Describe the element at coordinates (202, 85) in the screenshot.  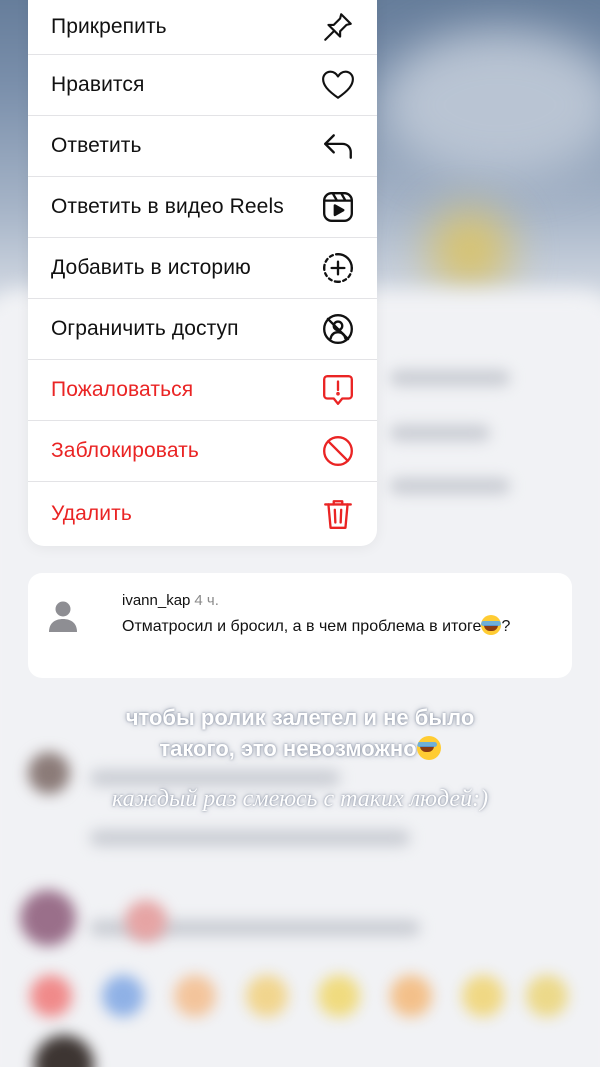
I see `menu-item-like: Нравится` at that location.